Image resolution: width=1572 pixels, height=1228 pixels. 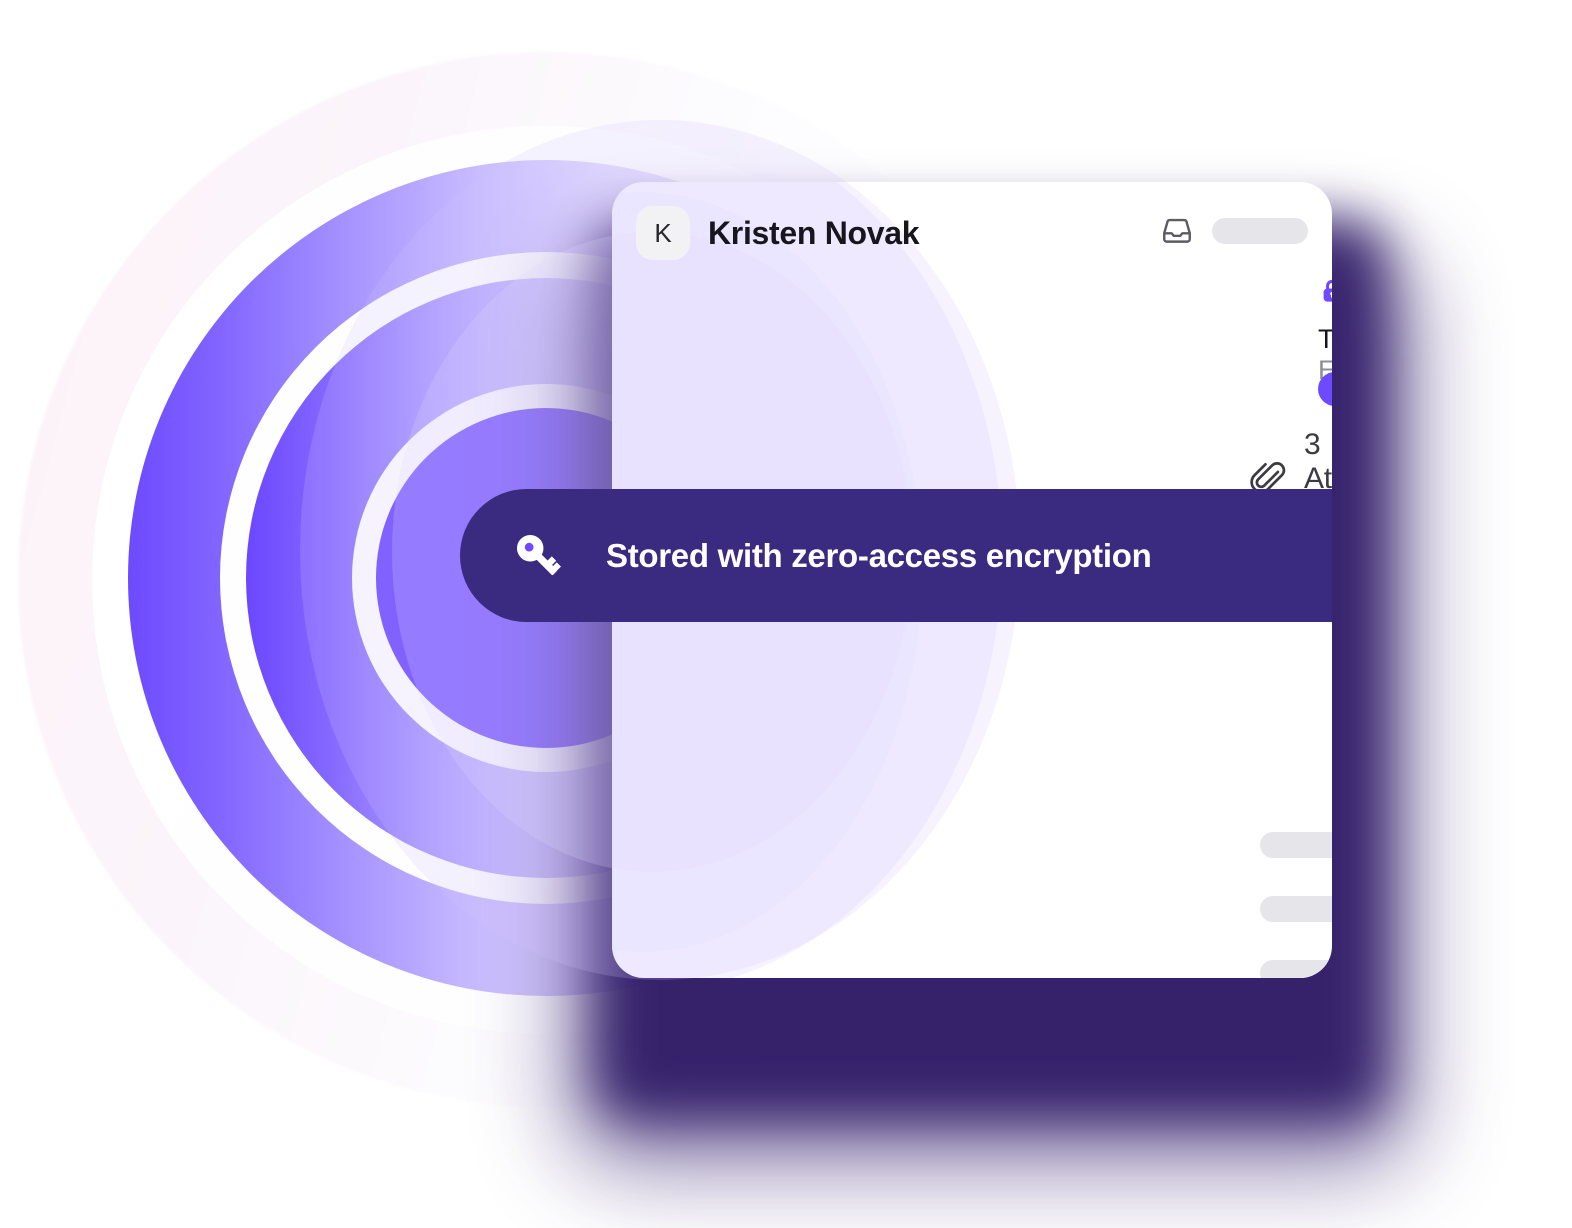 What do you see at coordinates (1260, 231) in the screenshot?
I see `header-placeholder-pill` at bounding box center [1260, 231].